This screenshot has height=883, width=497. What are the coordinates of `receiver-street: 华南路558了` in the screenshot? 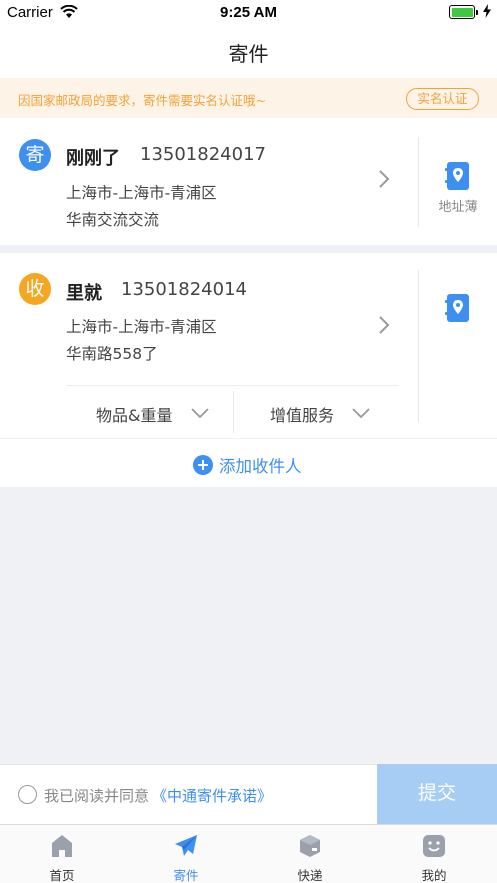 It's located at (112, 354).